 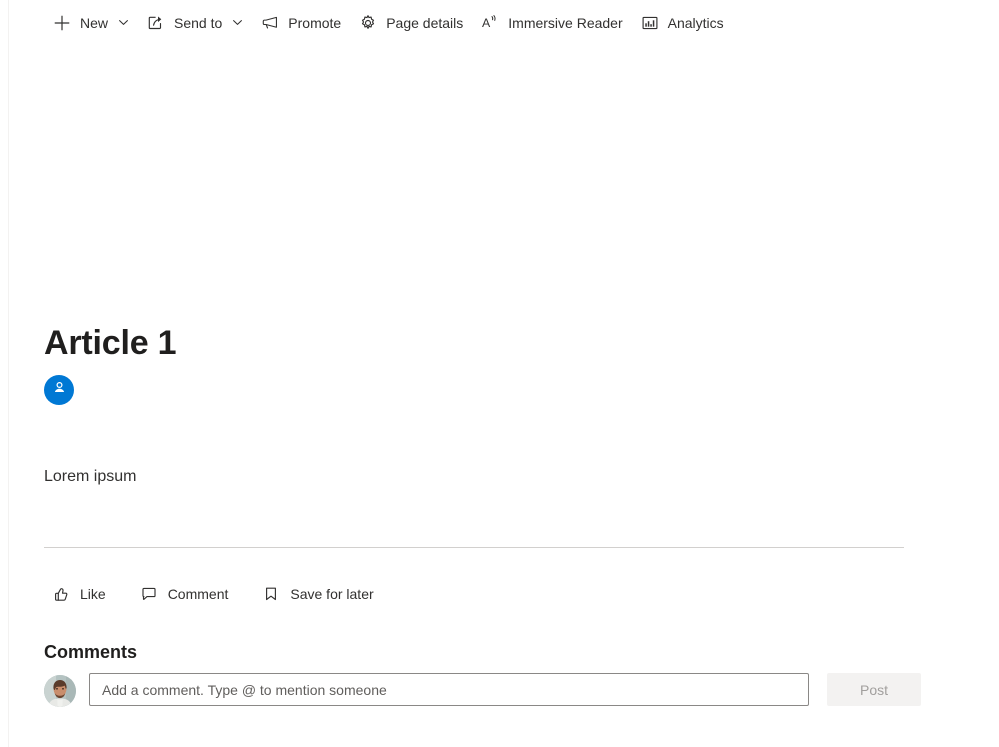 I want to click on immersive-reader-icon: A, so click(x=490, y=23).